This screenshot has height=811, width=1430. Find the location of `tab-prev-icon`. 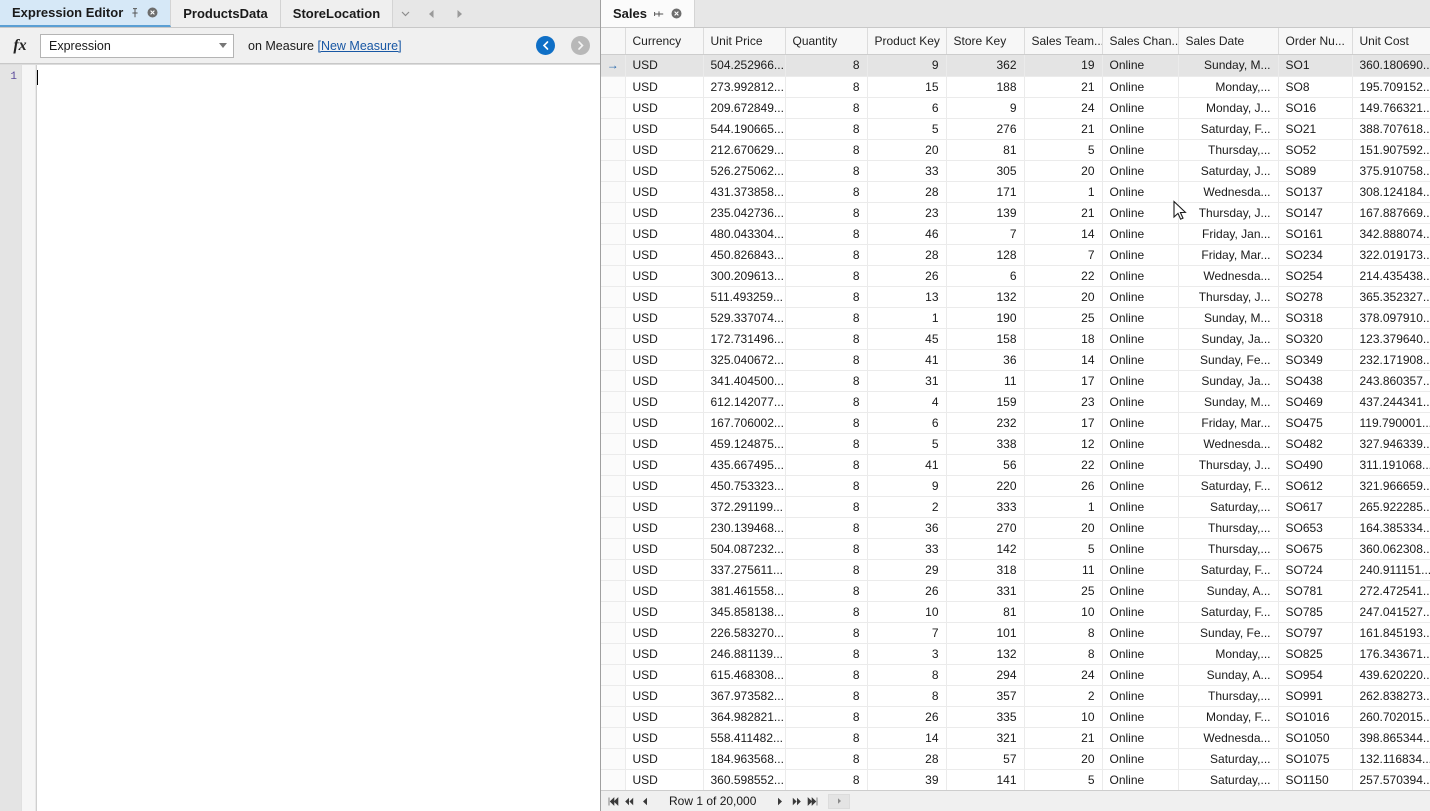

tab-prev-icon is located at coordinates (431, 13).